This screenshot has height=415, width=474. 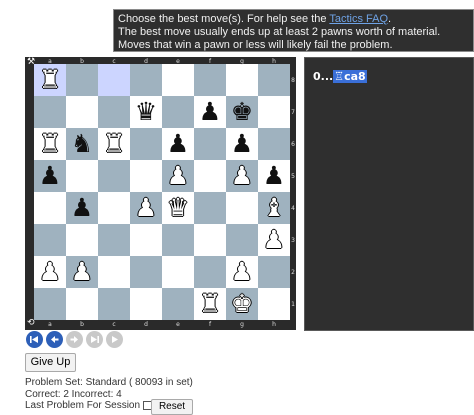 I want to click on square-h1, so click(x=274, y=304).